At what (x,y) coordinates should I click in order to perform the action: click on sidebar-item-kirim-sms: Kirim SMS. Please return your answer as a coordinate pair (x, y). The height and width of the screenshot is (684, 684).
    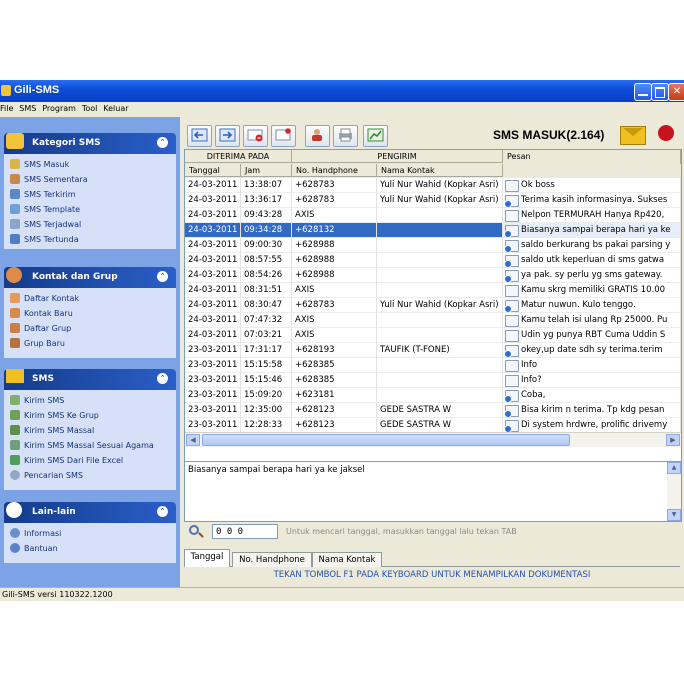
    Looking at the image, I should click on (37, 402).